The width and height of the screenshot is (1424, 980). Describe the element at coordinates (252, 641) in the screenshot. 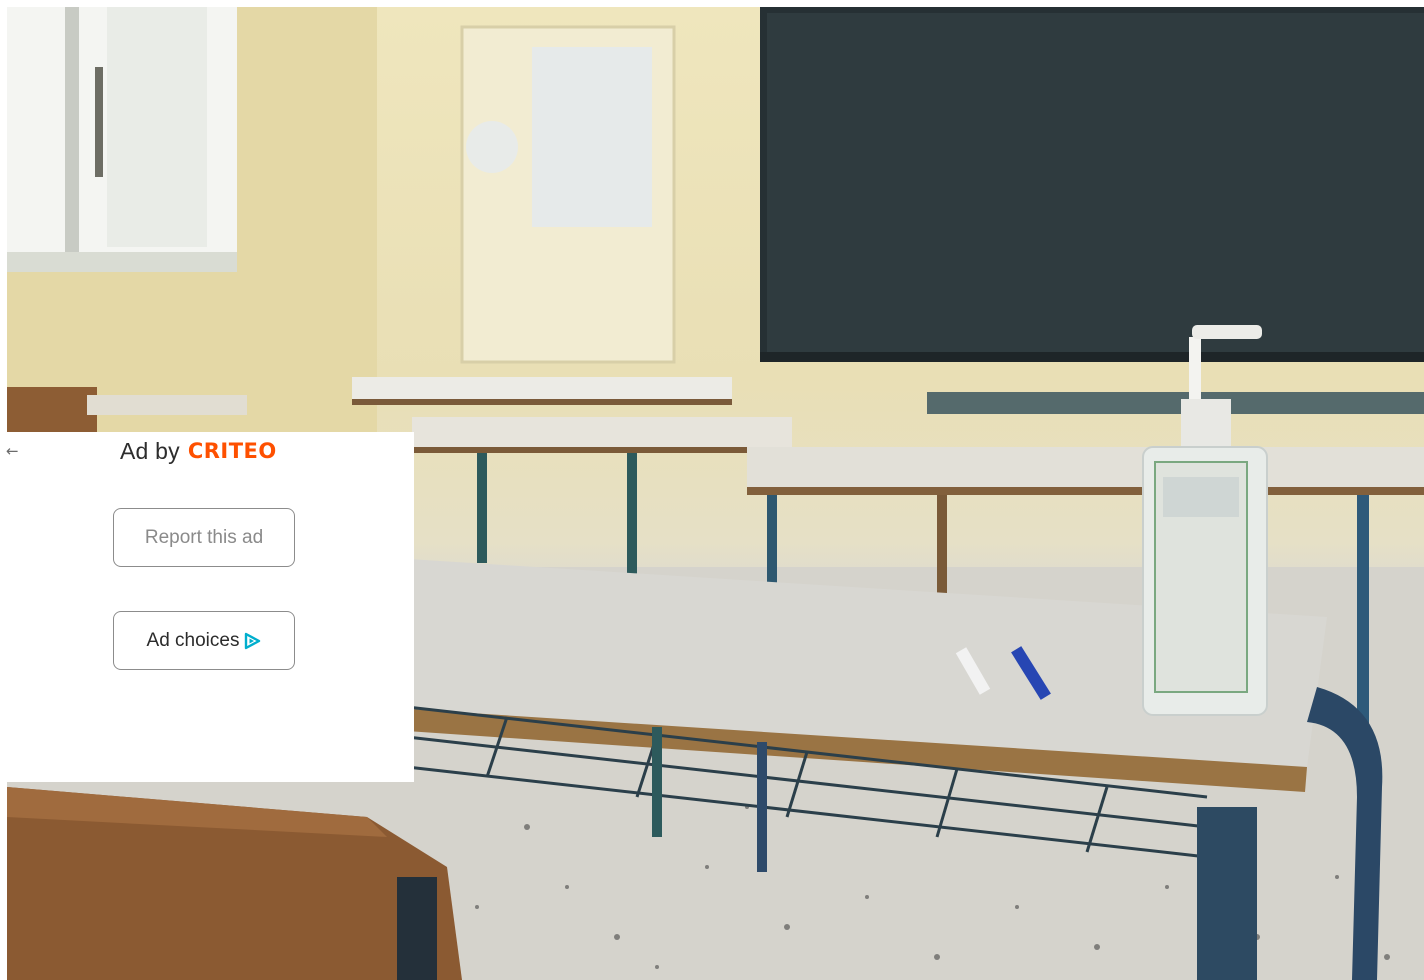

I see `adchoices-triangle-icon` at that location.